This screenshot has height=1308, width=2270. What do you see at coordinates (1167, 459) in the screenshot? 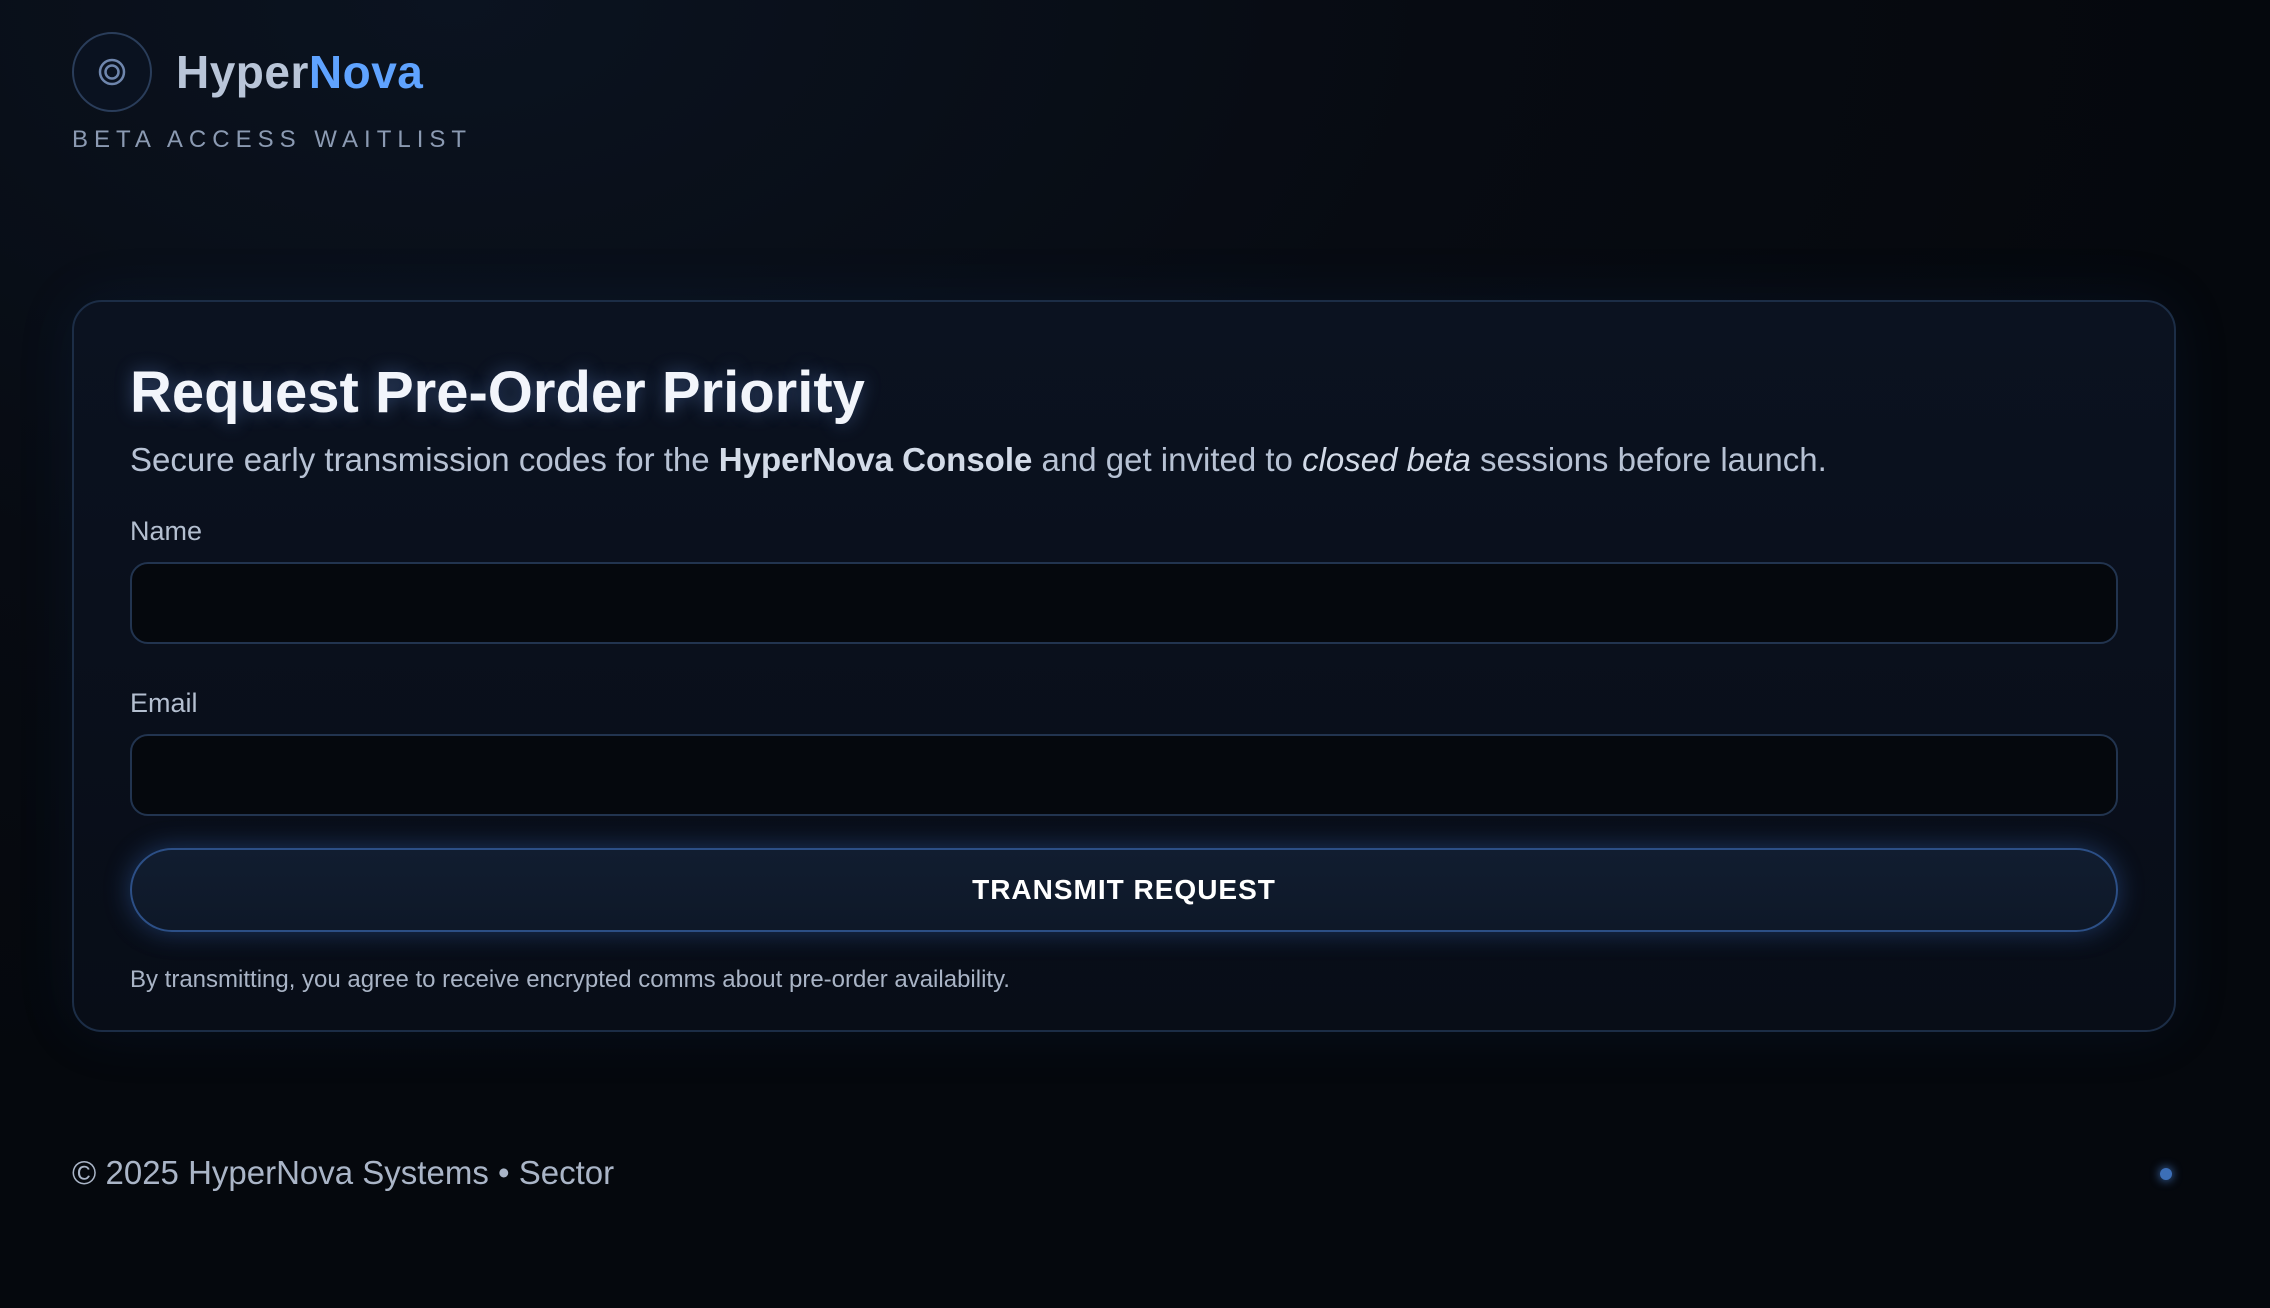
I see `subtitle-text: and get invited to` at bounding box center [1167, 459].